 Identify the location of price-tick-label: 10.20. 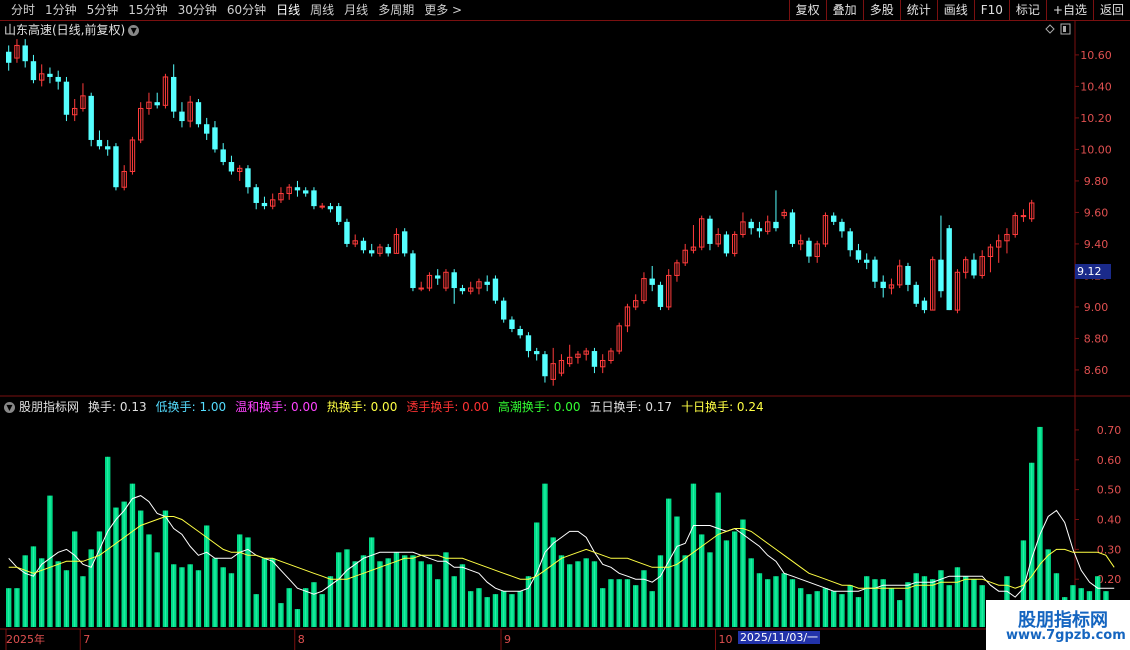
(1096, 118).